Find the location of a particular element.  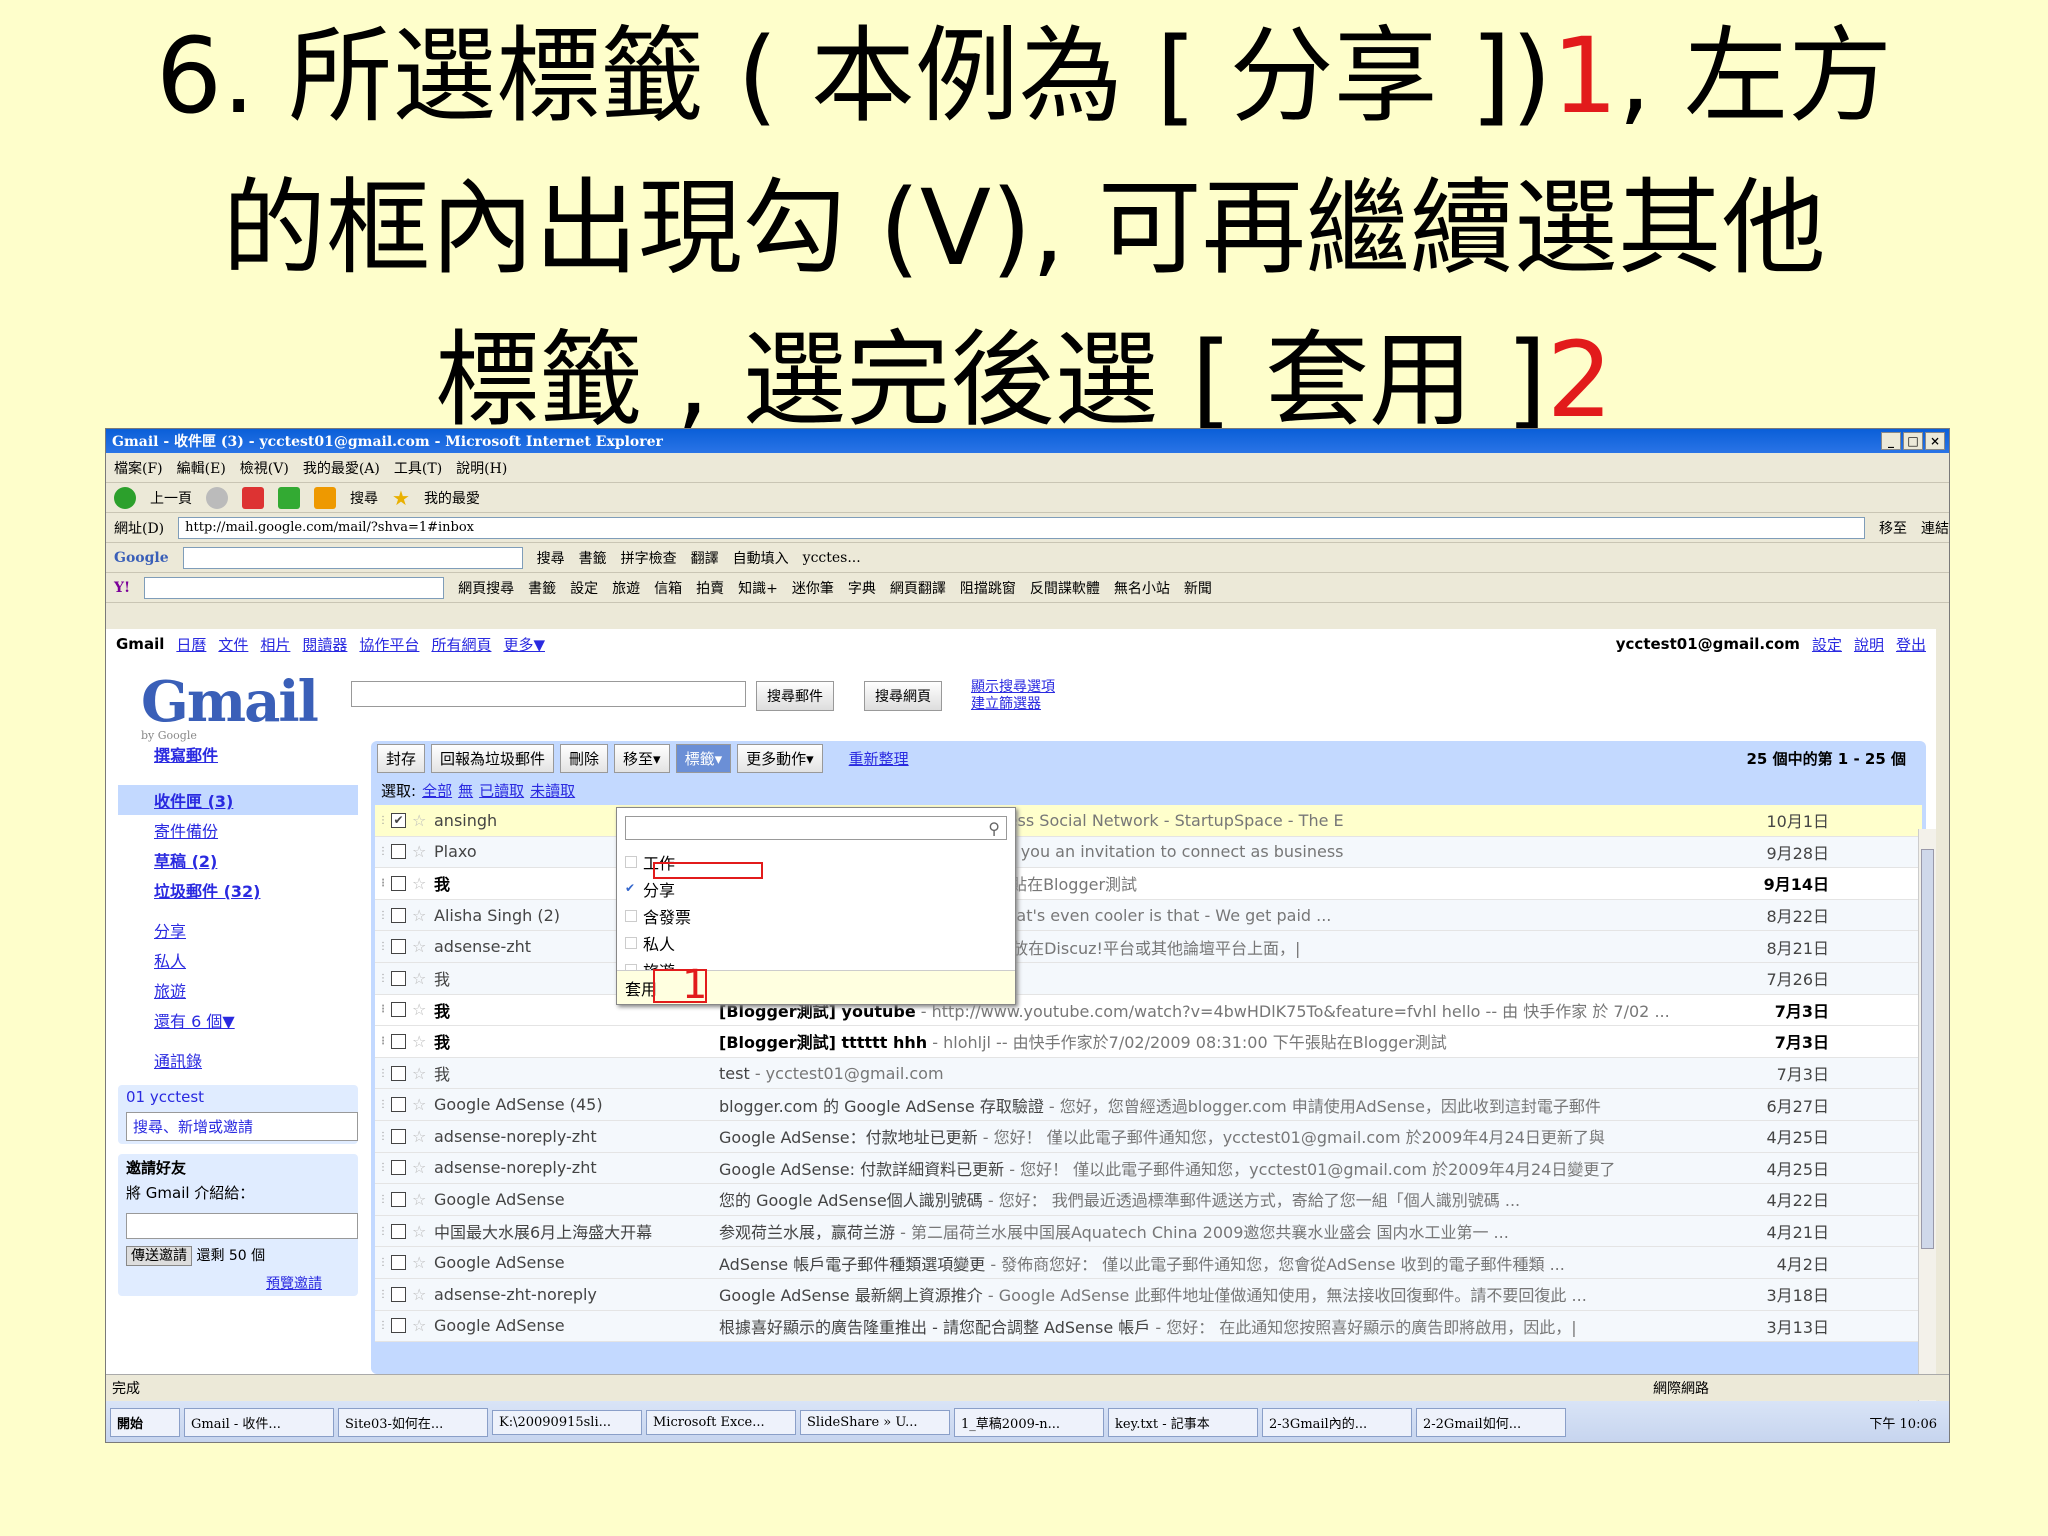

contacts-link: 通訊錄 is located at coordinates (238, 1060).